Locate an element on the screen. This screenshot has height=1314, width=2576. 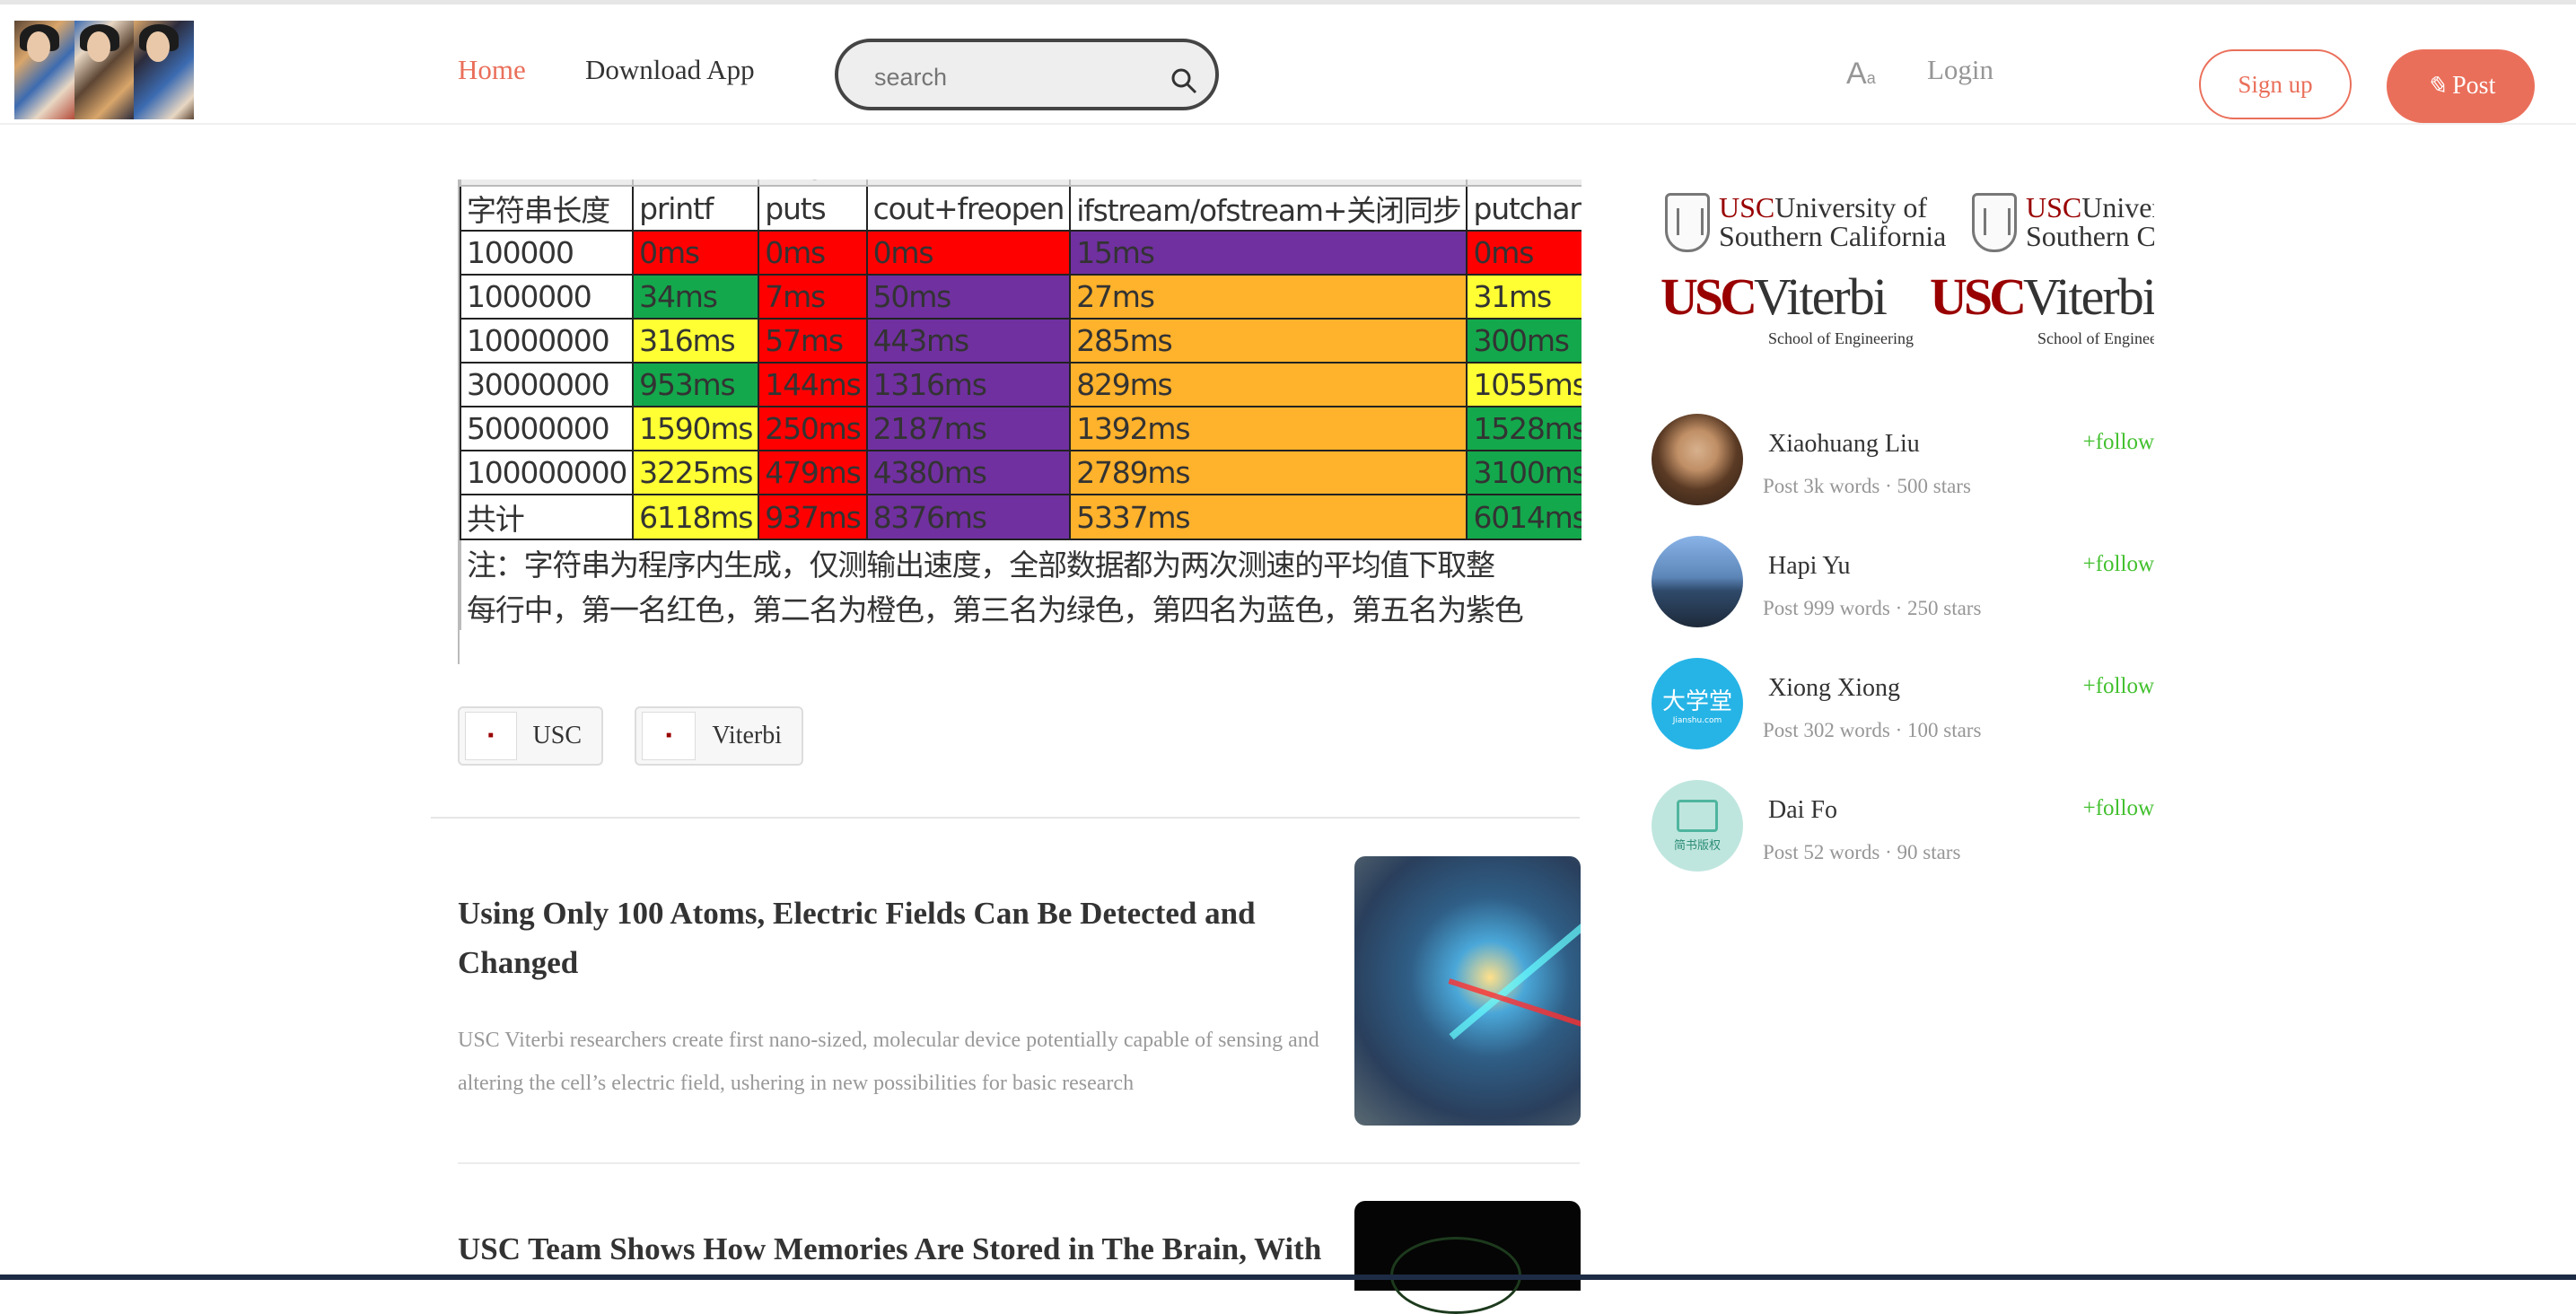
table-cell: 6014ms is located at coordinates (1524, 517).